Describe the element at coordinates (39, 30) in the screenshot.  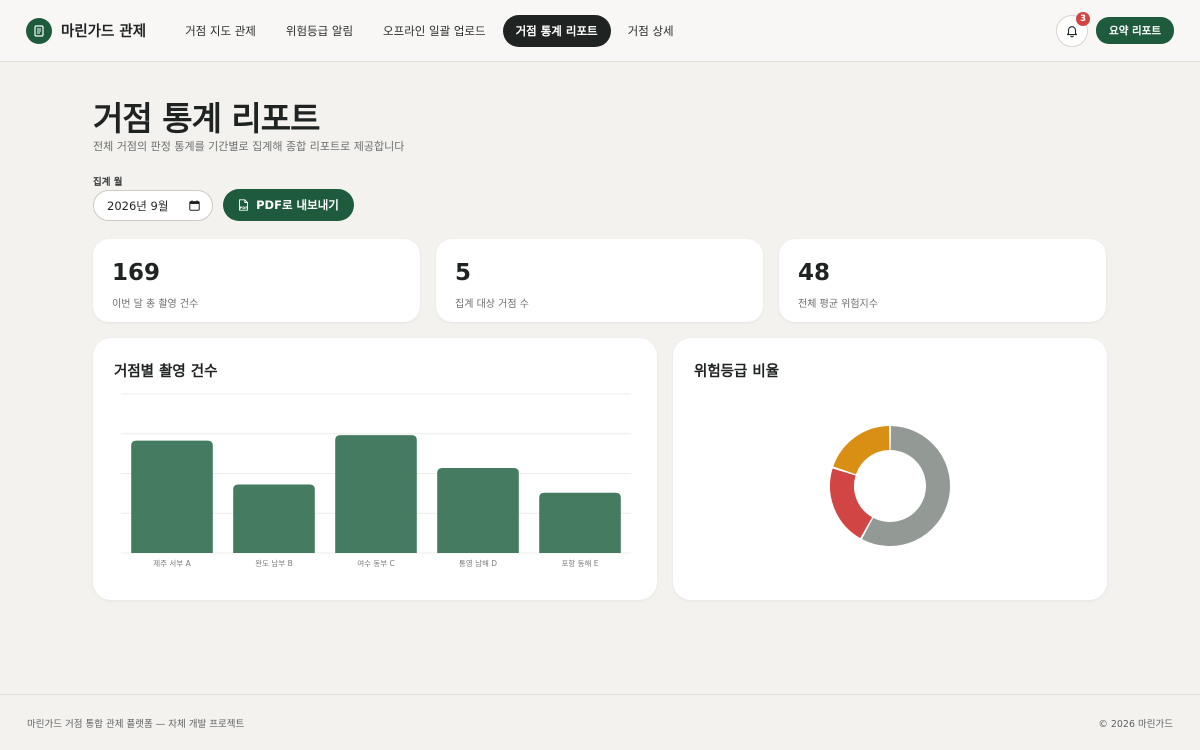
I see `document-icon` at that location.